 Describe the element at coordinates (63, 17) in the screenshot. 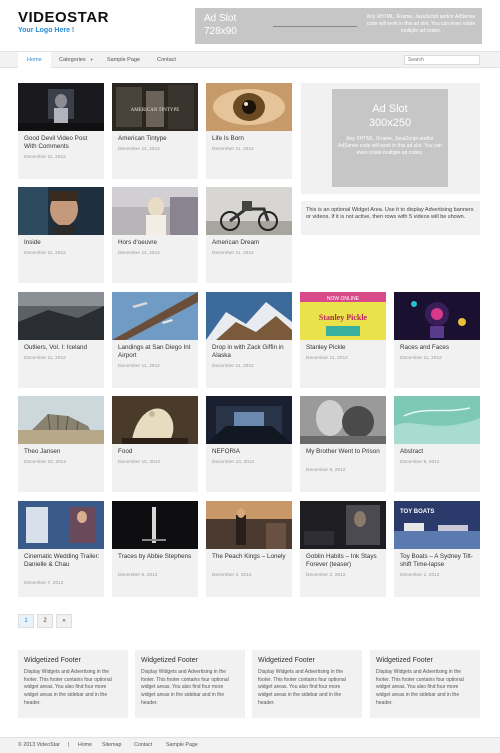

I see `site-title: VIDEOSTAR` at that location.